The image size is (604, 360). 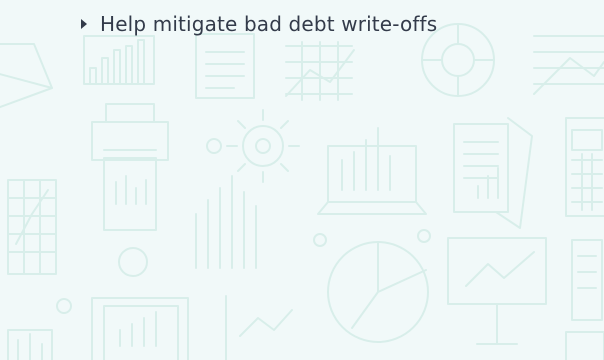 What do you see at coordinates (26, 76) in the screenshot?
I see `pie-chart-icon` at bounding box center [26, 76].